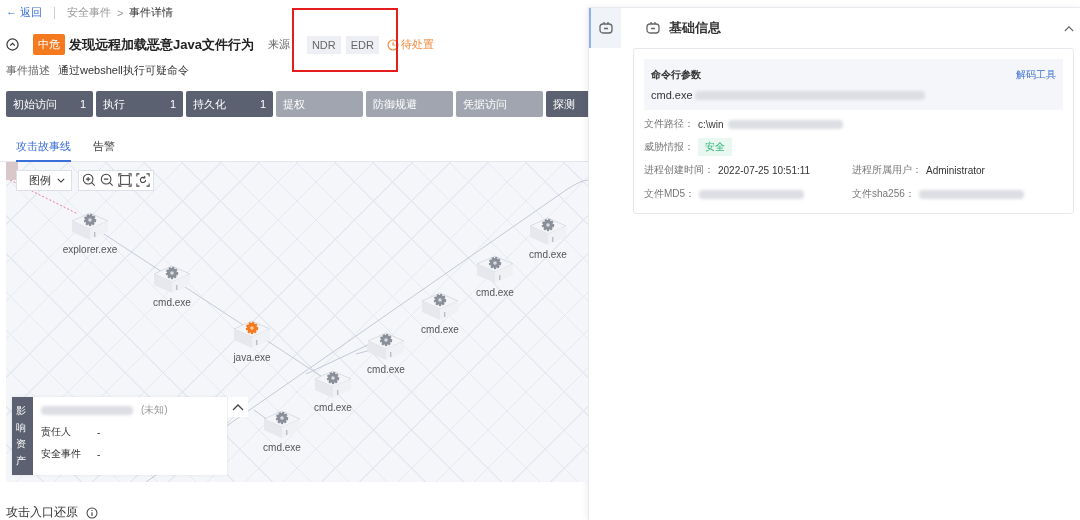 The width and height of the screenshot is (1080, 520). What do you see at coordinates (24, 12) in the screenshot?
I see `back-link: ← 返回` at bounding box center [24, 12].